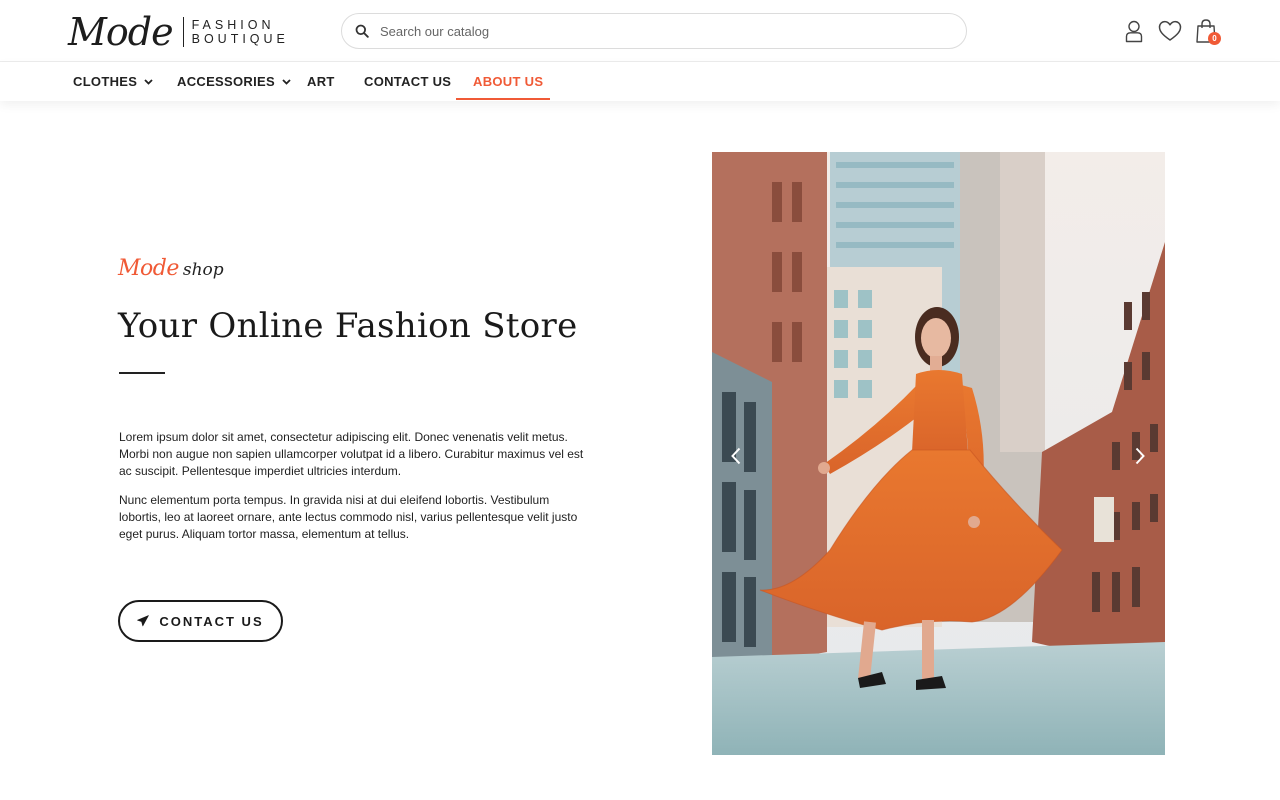 The width and height of the screenshot is (1280, 800). I want to click on search-input, so click(673, 31).